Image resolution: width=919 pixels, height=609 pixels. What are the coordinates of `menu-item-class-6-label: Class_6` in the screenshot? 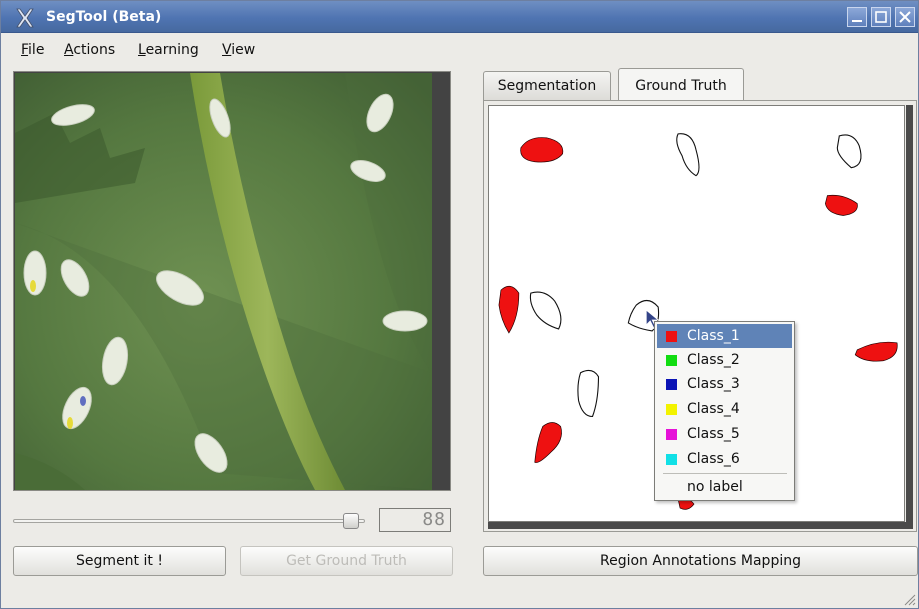 It's located at (713, 459).